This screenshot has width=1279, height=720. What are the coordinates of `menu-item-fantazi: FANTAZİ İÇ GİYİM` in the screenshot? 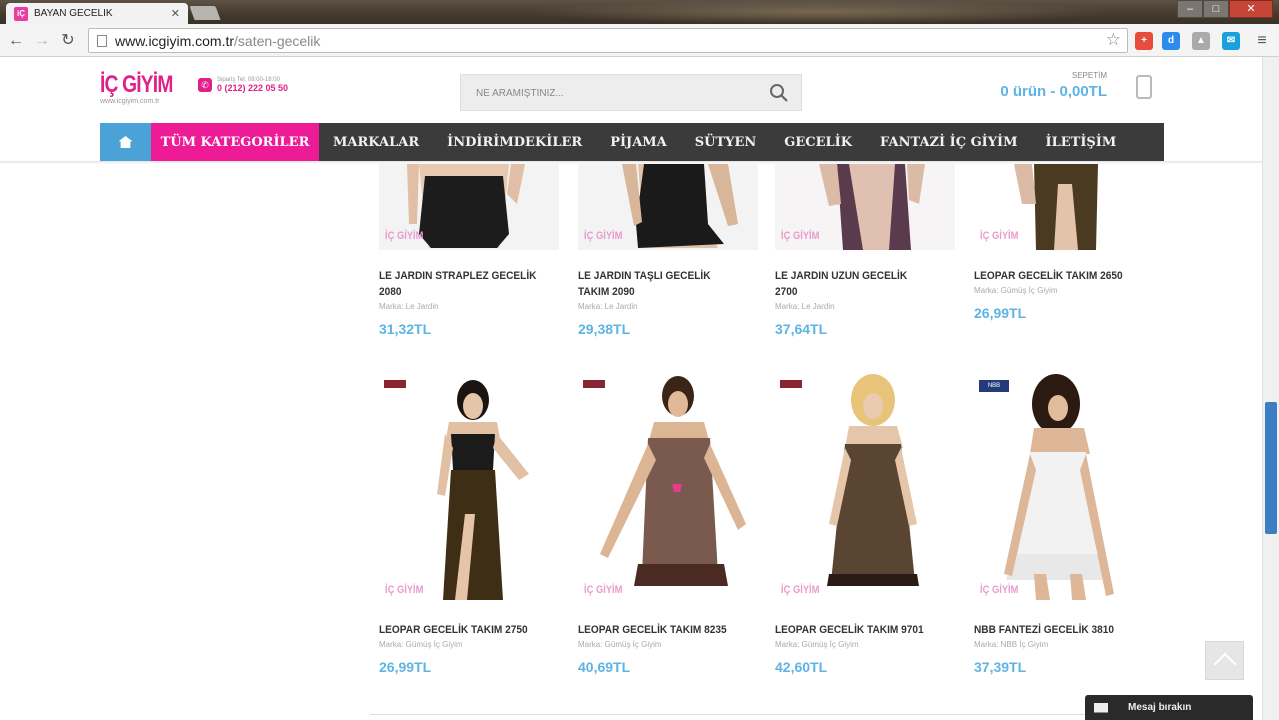 It's located at (948, 142).